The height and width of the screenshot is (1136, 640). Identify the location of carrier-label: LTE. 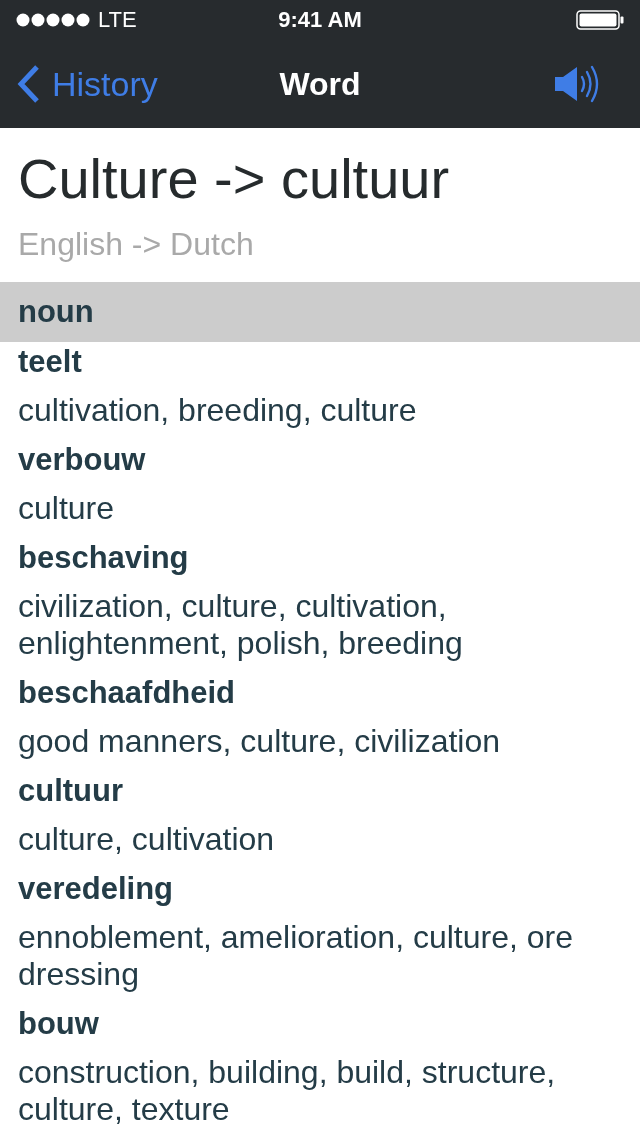
(117, 20).